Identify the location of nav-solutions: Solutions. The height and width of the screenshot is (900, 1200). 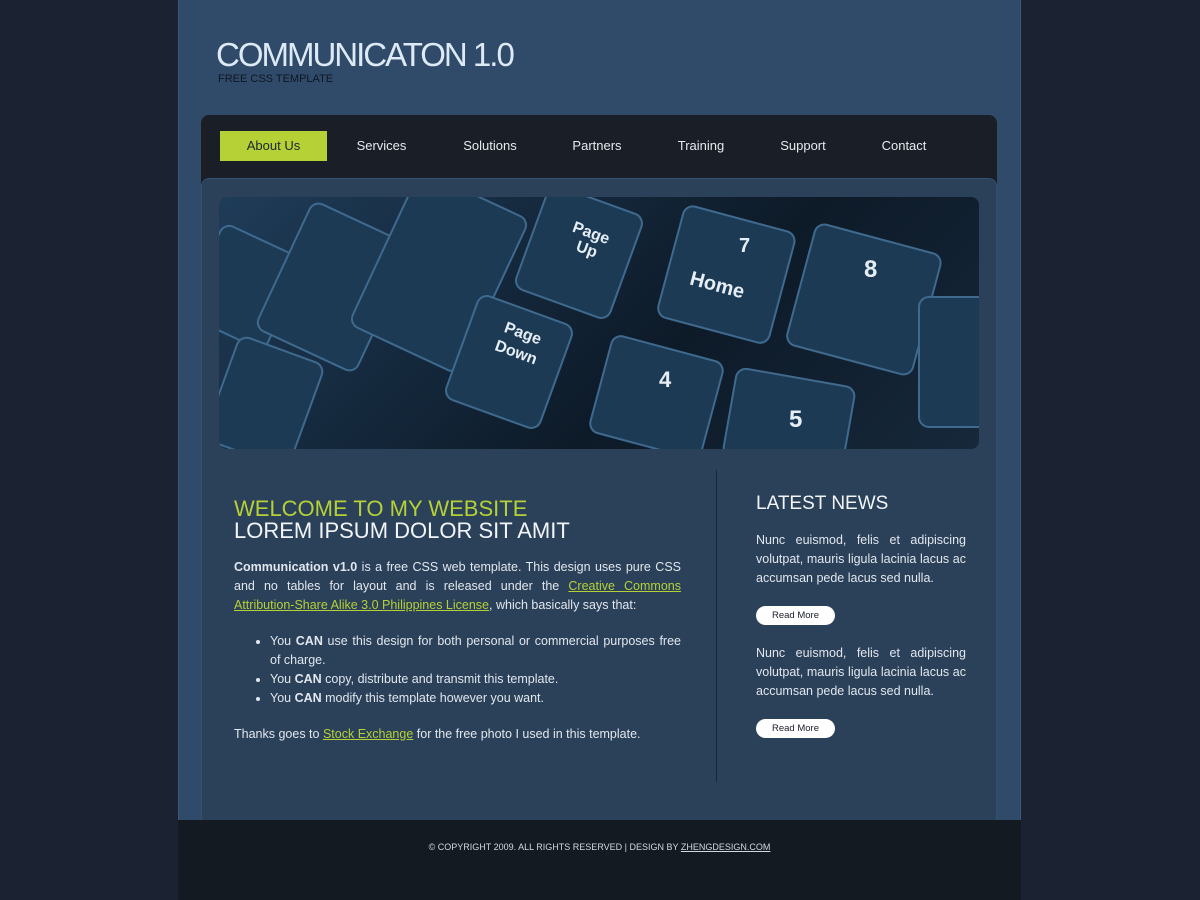
(490, 146).